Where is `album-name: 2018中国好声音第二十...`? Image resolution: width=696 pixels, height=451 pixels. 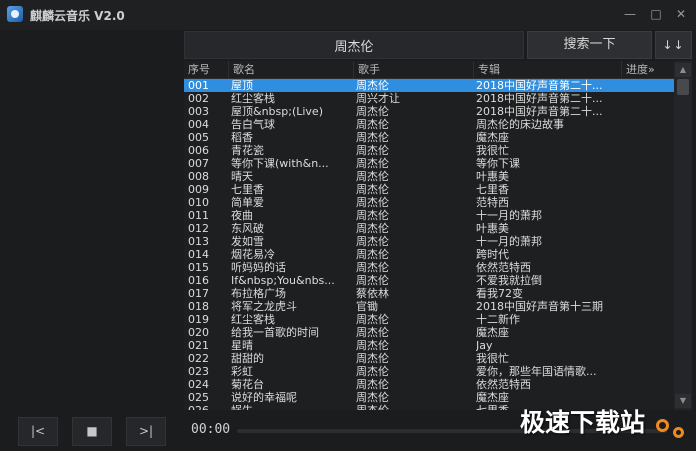 album-name: 2018中国好声音第二十... is located at coordinates (539, 111).